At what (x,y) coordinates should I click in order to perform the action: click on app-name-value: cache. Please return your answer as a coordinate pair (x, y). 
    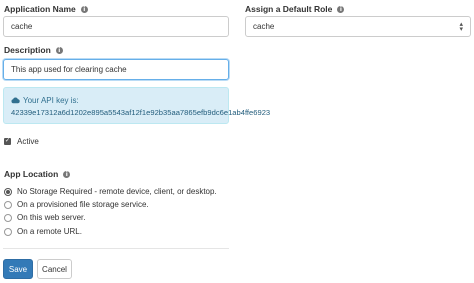
    Looking at the image, I should click on (22, 26).